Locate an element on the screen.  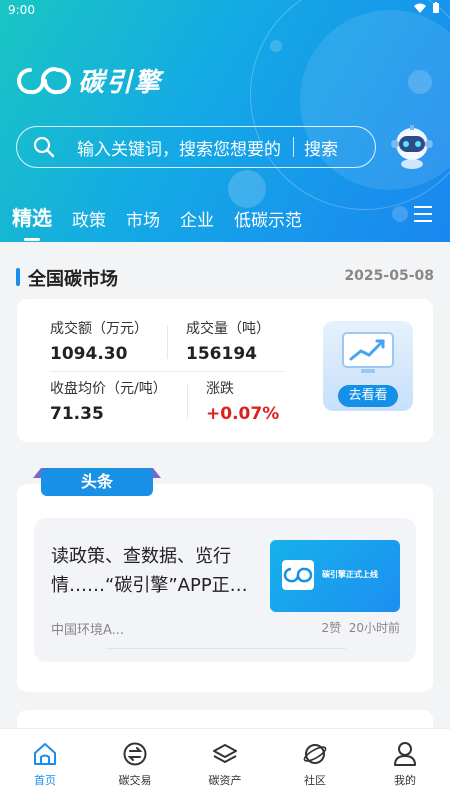
avg-price-stat: 收盘均价（元/吨） 71.35 is located at coordinates (108, 401).